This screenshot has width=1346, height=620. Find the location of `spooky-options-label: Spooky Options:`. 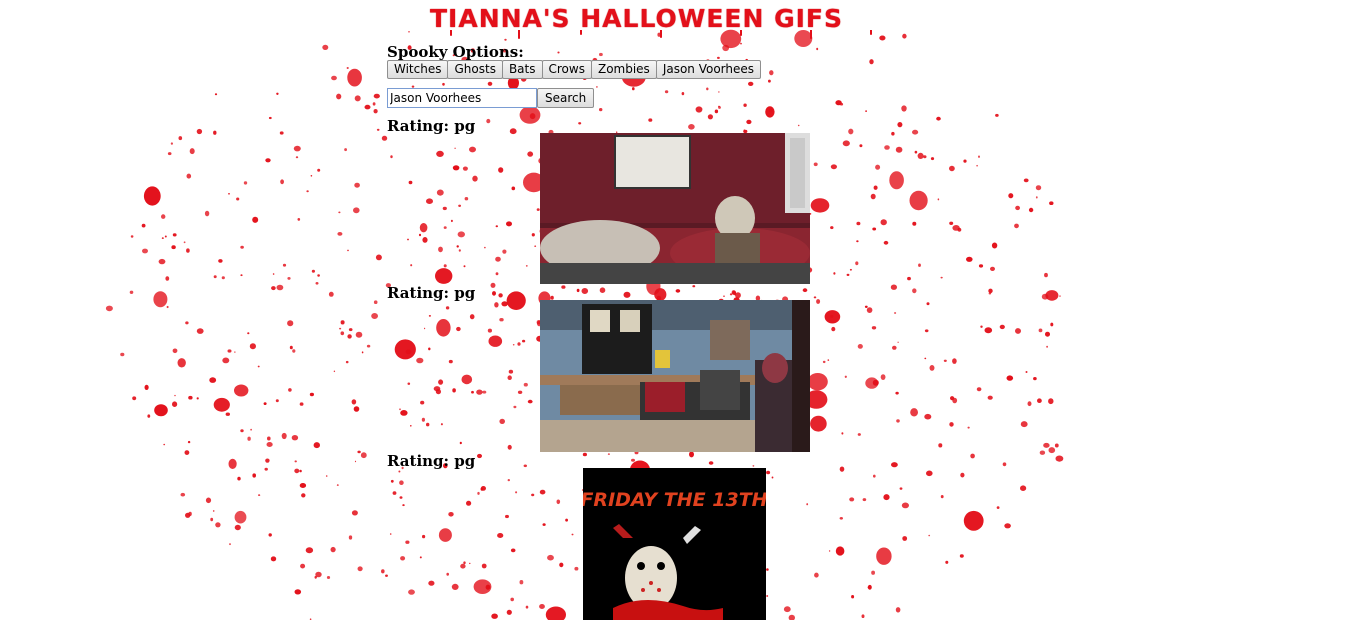

spooky-options-label: Spooky Options: is located at coordinates (455, 52).